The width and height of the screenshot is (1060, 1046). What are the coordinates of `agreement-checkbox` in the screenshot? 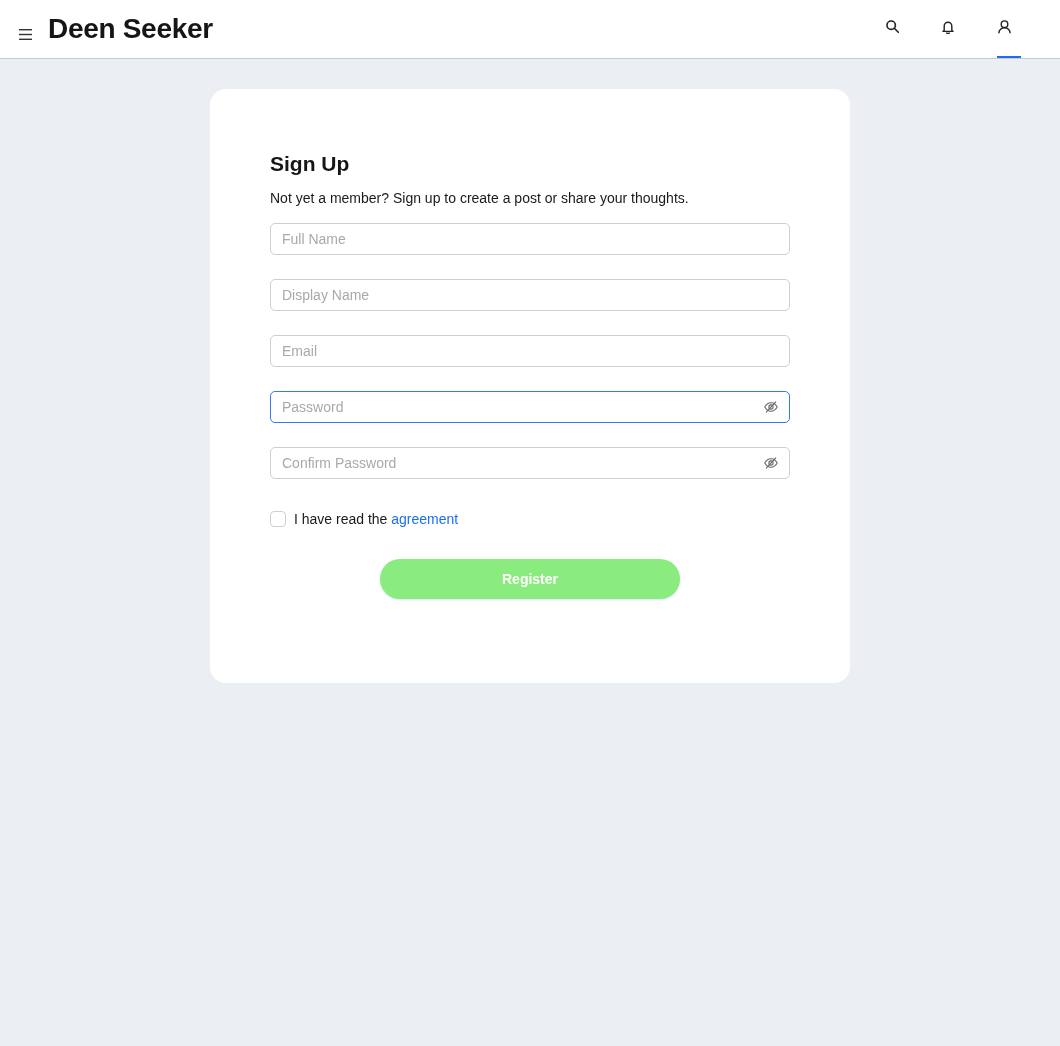 It's located at (278, 519).